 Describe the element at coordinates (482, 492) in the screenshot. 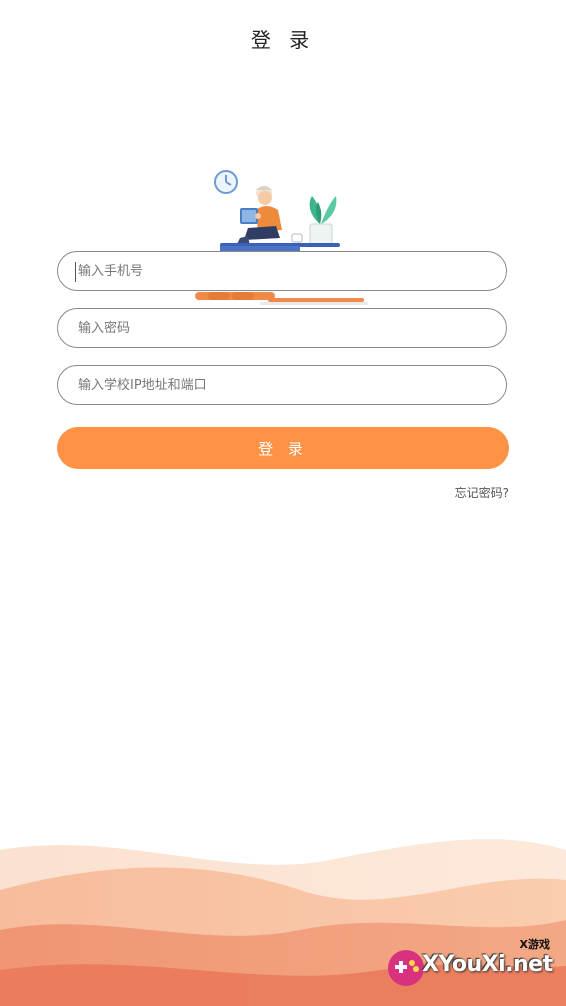

I see `forgot-password-link: 忘记密码?` at that location.